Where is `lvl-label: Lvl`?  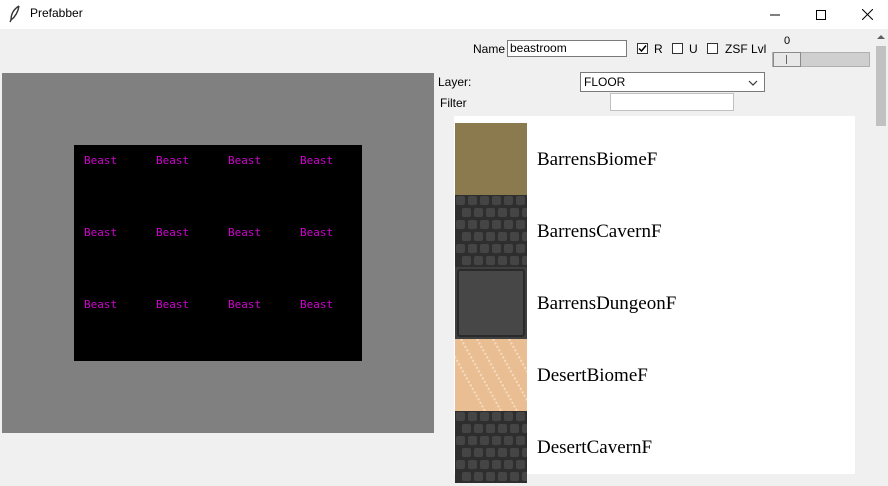
lvl-label: Lvl is located at coordinates (759, 49).